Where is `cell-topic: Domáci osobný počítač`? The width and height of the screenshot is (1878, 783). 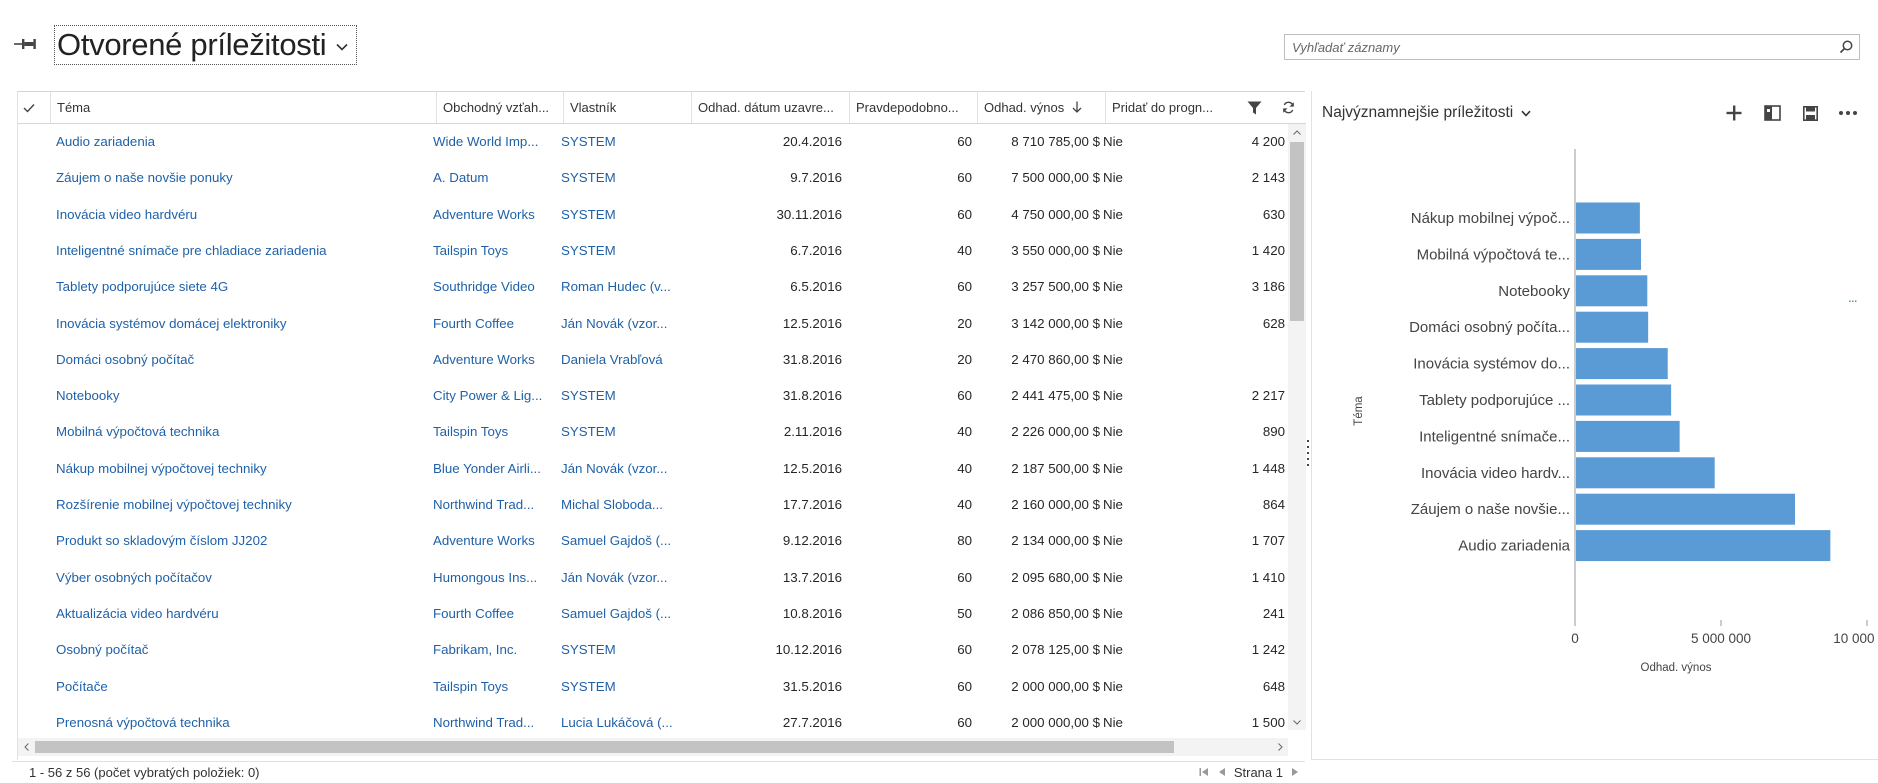
cell-topic: Domáci osobný počítač is located at coordinates (241, 360).